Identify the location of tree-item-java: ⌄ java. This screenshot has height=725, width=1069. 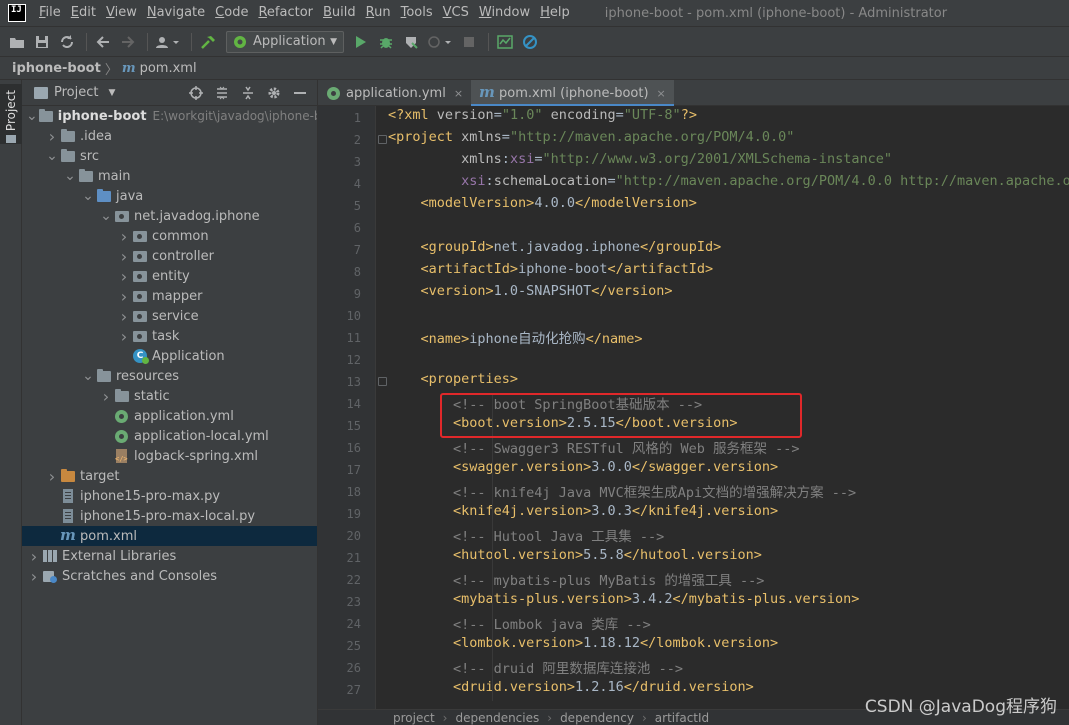
(169, 196).